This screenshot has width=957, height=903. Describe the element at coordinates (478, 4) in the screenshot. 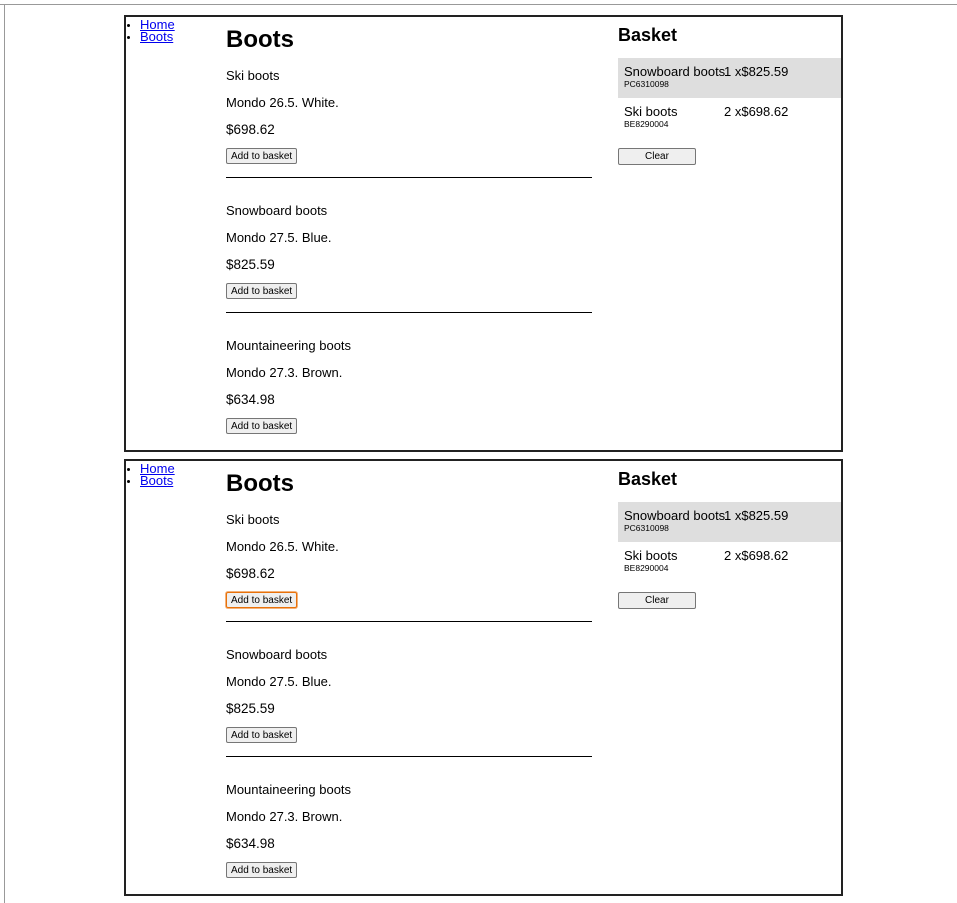

I see `page-edge-top` at that location.